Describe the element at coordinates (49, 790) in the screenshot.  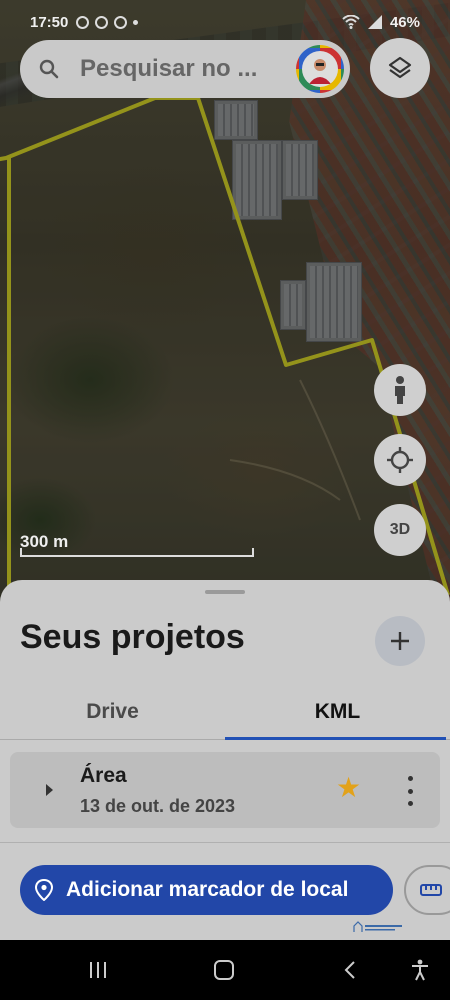
I see `expand-caret-icon` at that location.